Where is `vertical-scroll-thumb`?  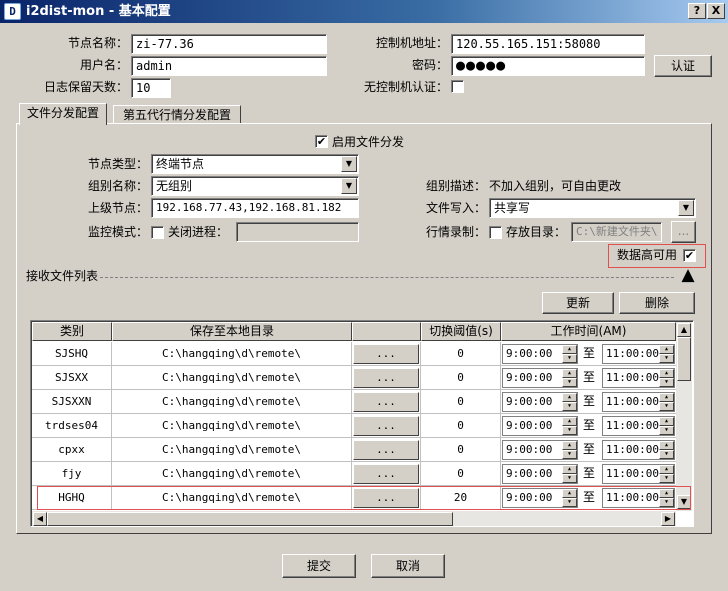
vertical-scroll-thumb is located at coordinates (684, 359).